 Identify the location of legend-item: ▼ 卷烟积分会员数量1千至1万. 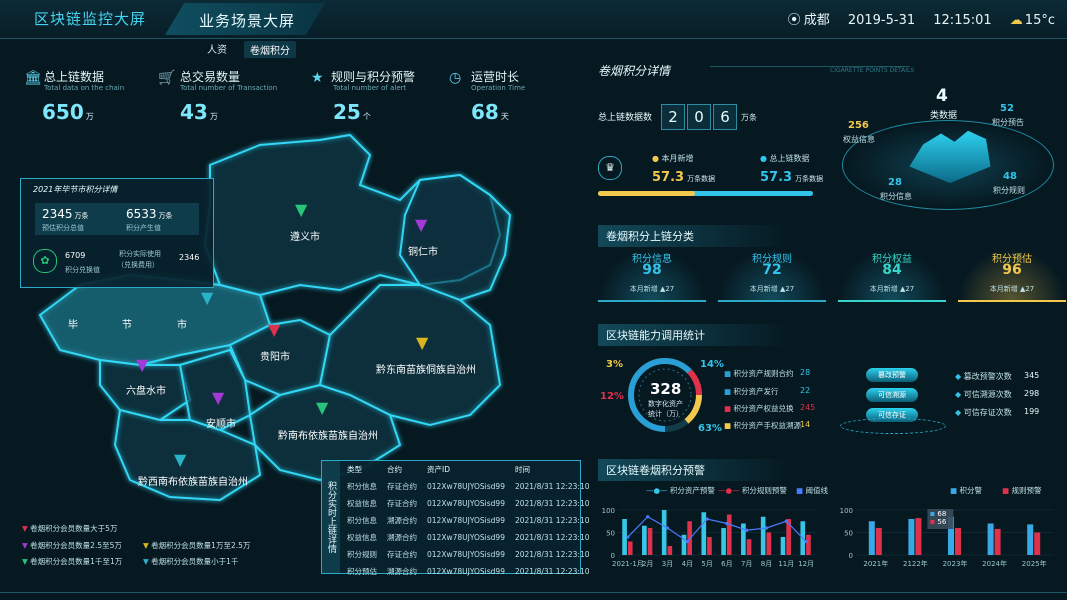
(72, 561).